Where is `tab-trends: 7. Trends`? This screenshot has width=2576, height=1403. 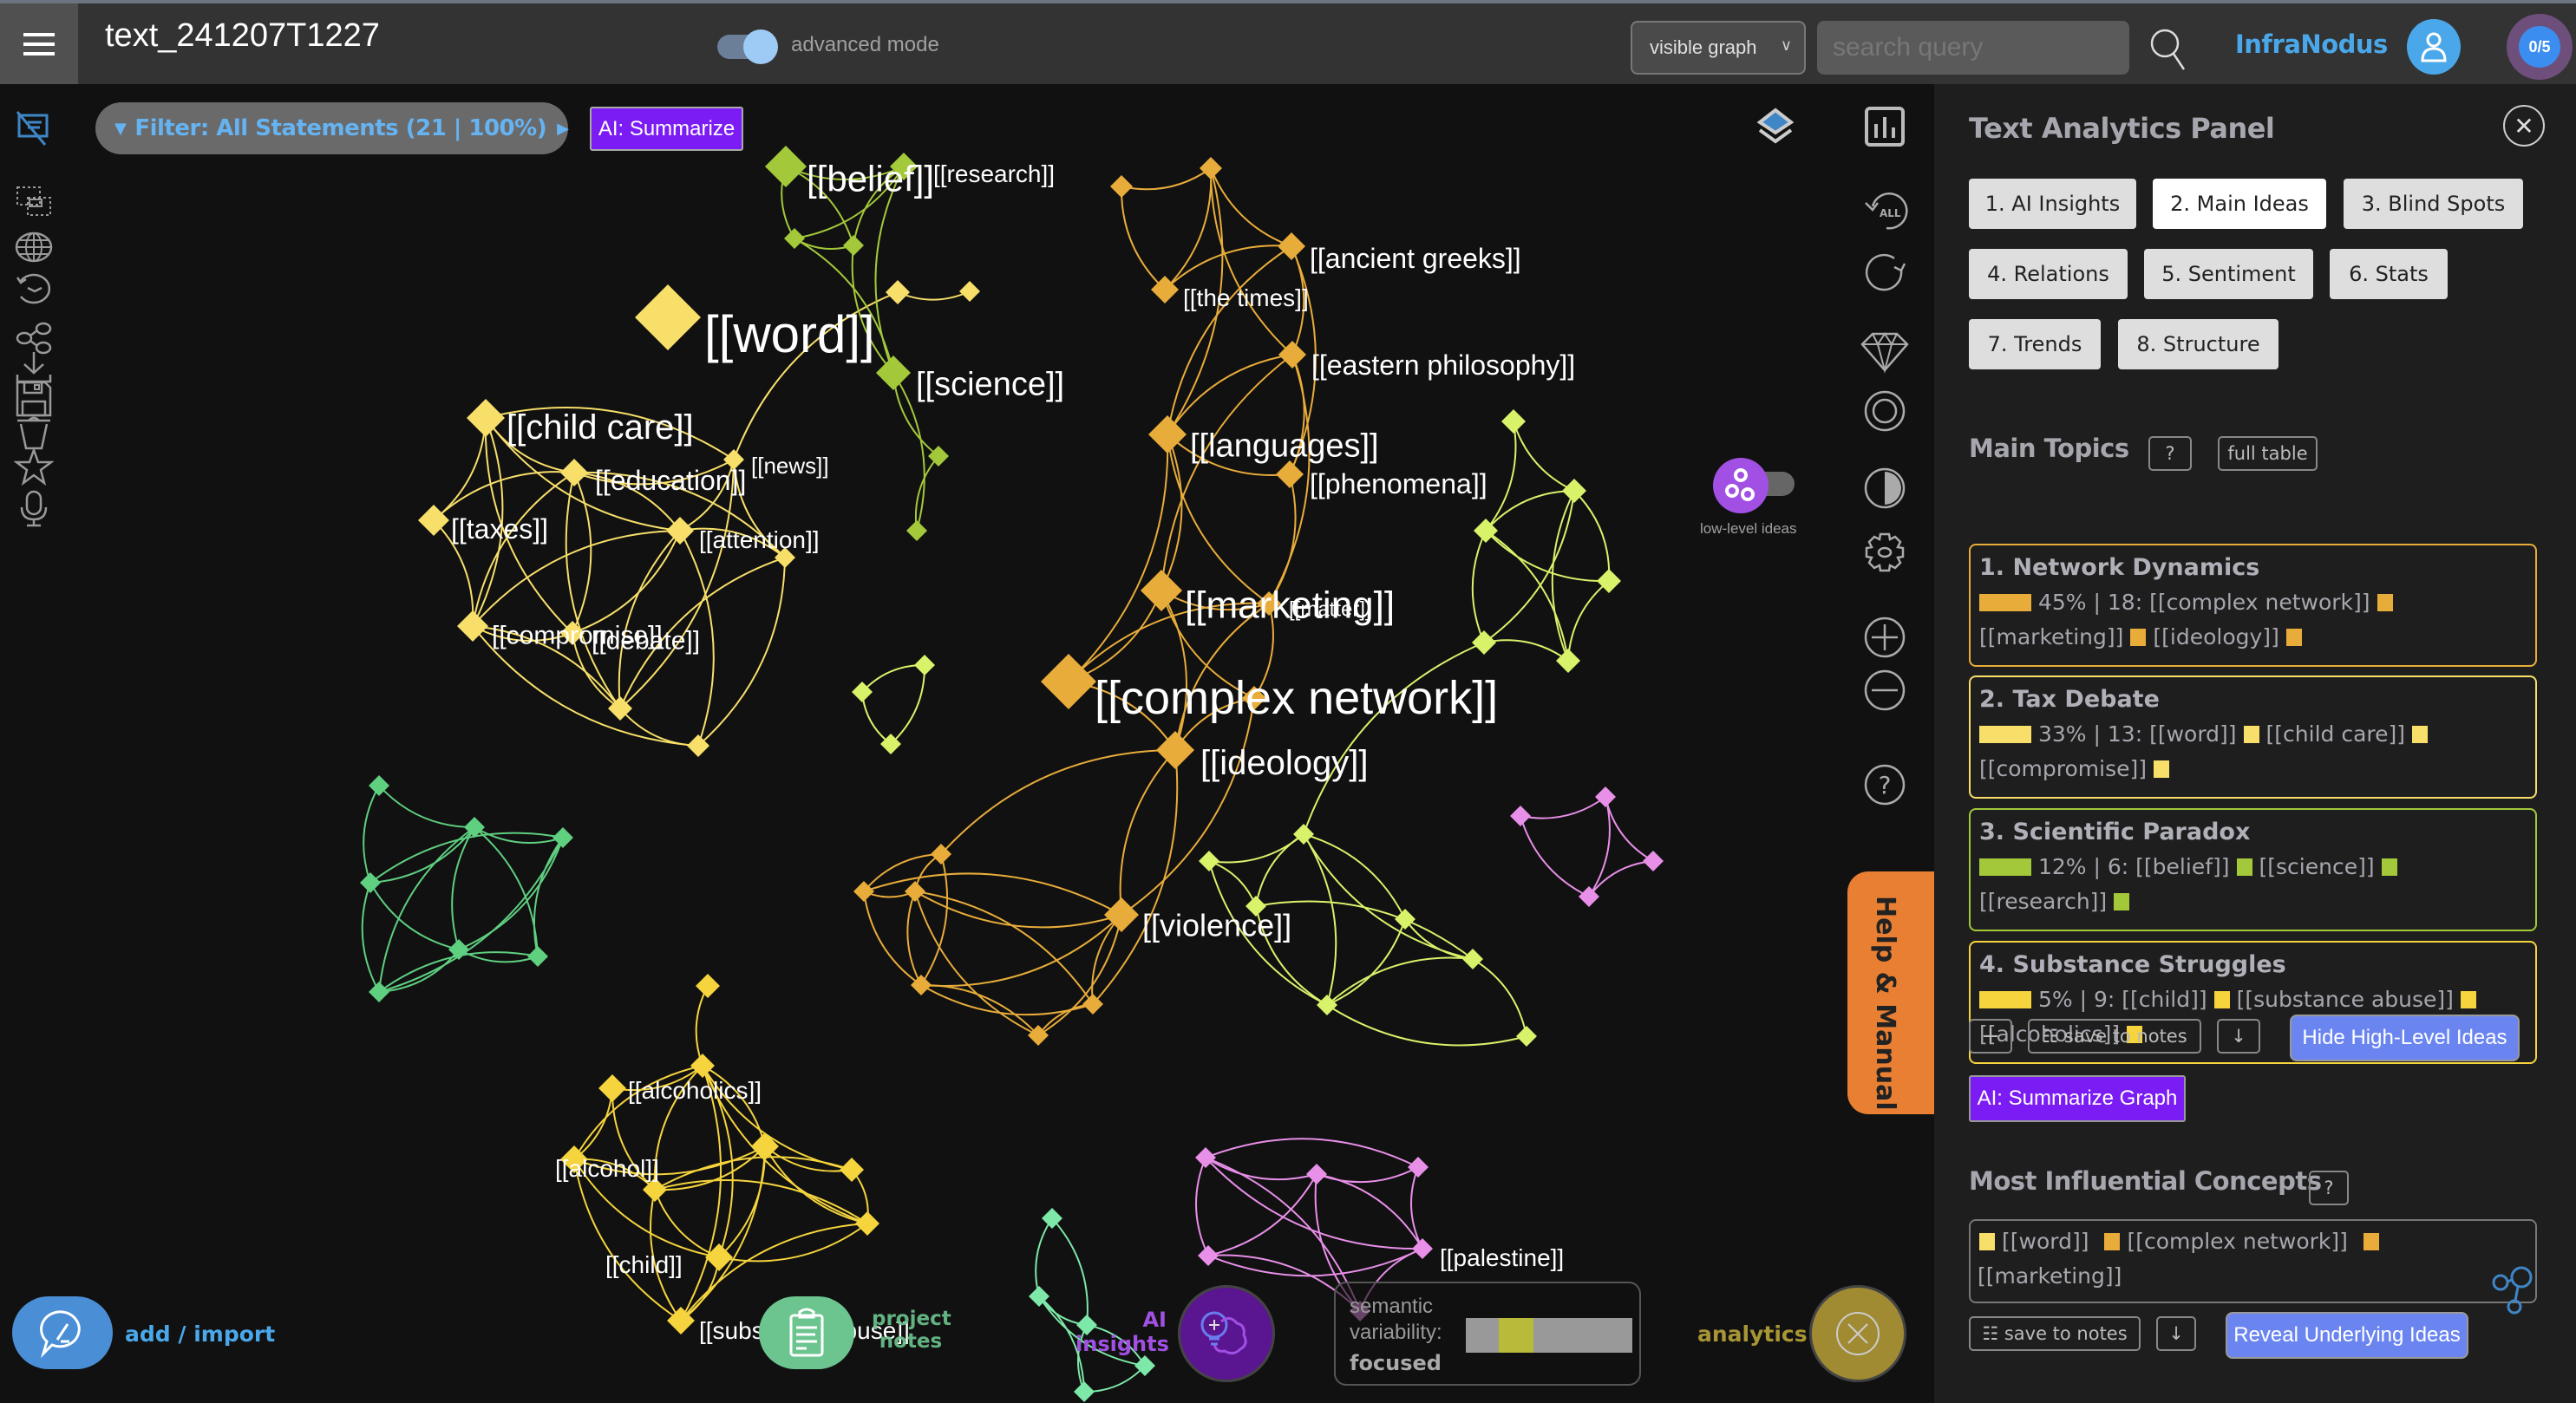 tab-trends: 7. Trends is located at coordinates (2035, 344).